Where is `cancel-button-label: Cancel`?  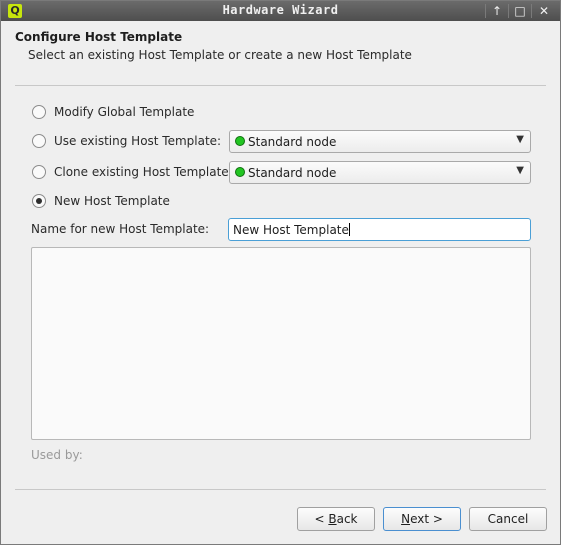 cancel-button-label: Cancel is located at coordinates (508, 519).